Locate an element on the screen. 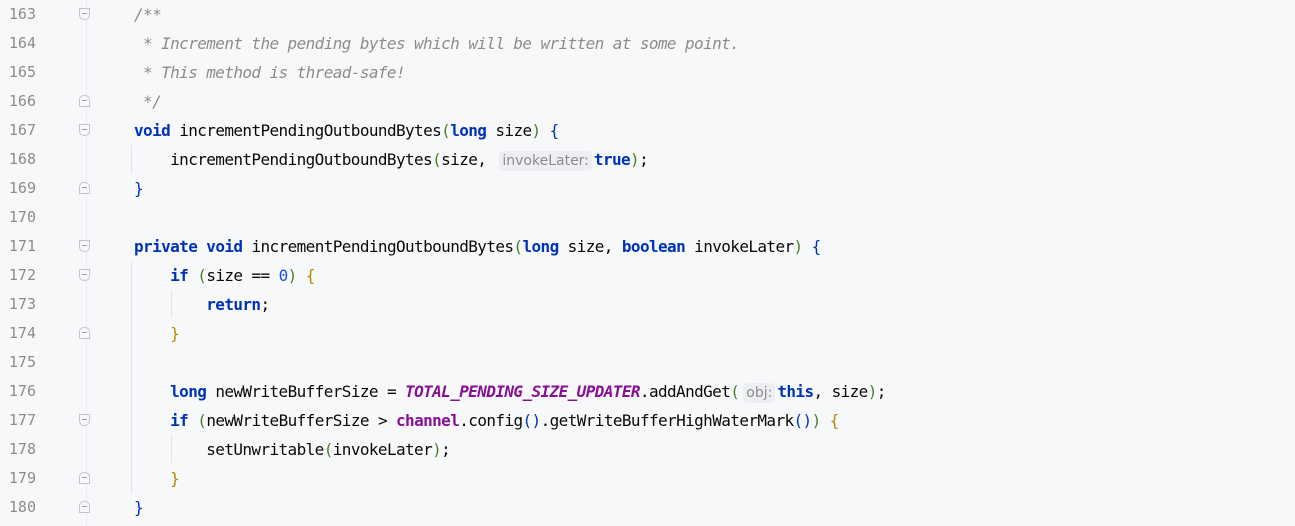  method-call: getWriteBufferHighWaterMark is located at coordinates (671, 420).